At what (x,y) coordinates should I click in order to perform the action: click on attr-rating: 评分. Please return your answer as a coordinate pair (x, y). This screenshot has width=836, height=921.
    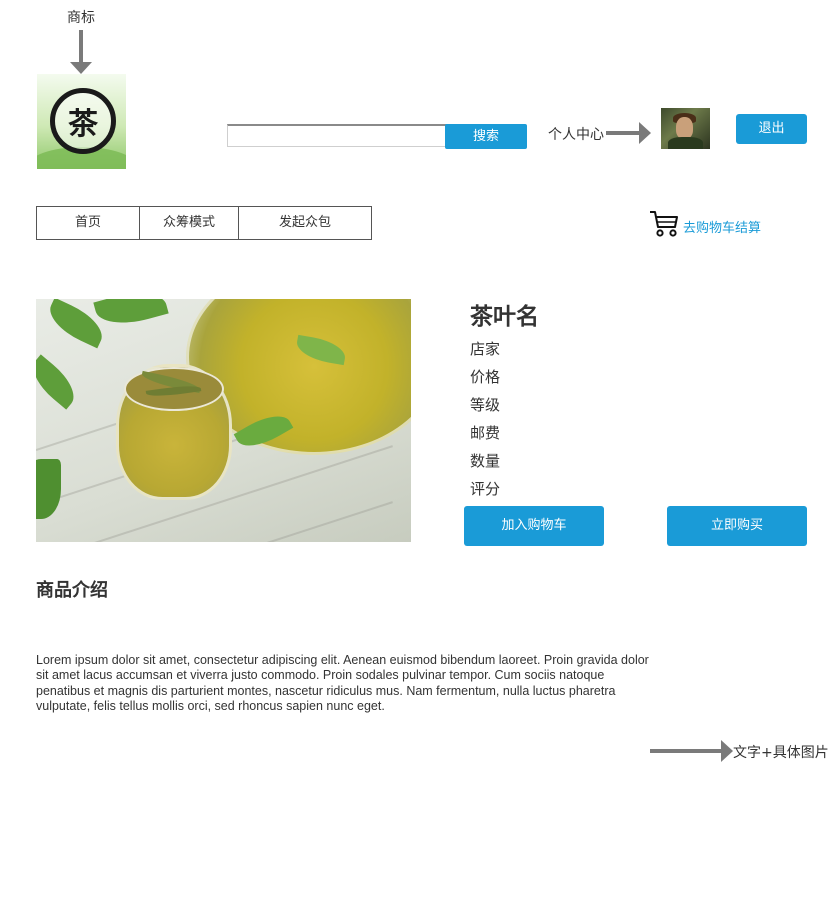
    Looking at the image, I should click on (485, 489).